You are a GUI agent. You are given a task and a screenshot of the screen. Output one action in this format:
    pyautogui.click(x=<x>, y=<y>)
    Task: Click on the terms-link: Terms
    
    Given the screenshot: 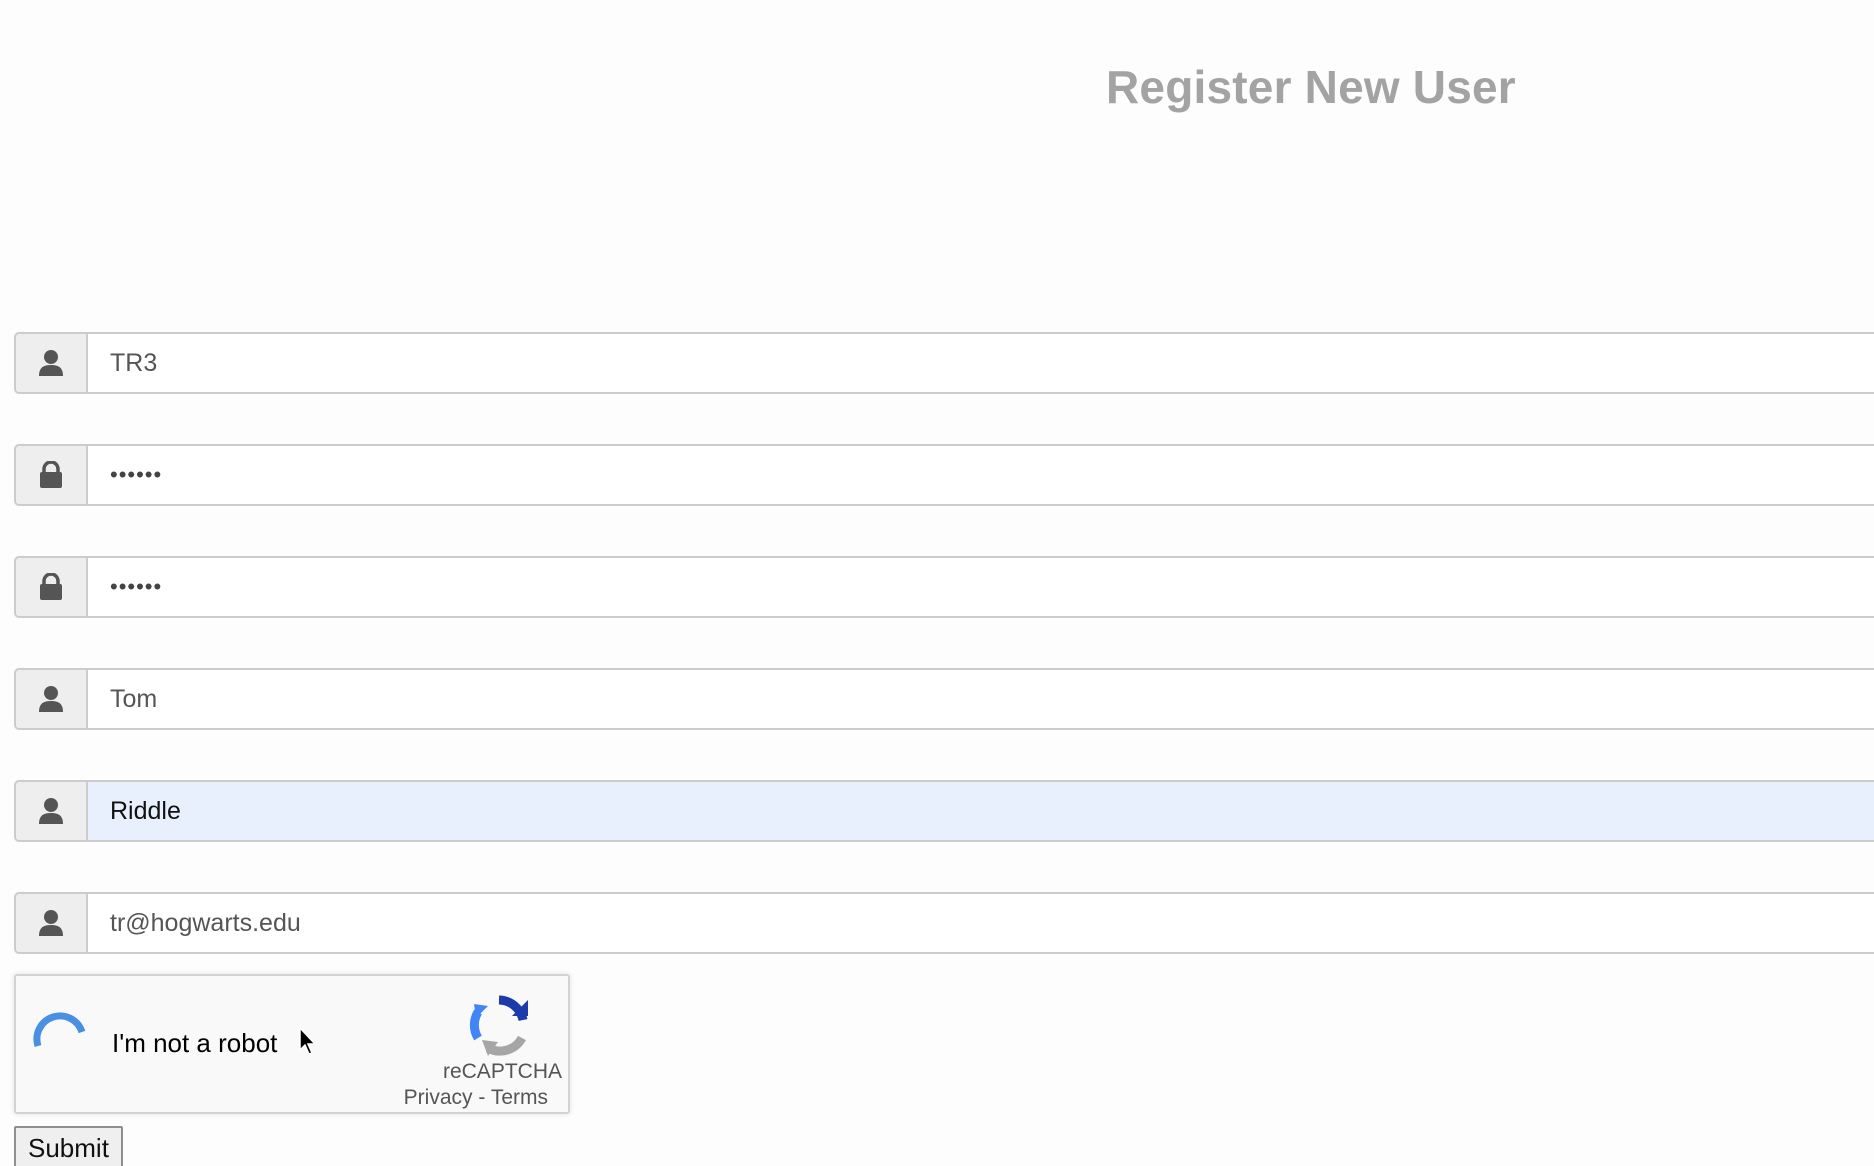 What is the action you would take?
    pyautogui.click(x=519, y=1097)
    